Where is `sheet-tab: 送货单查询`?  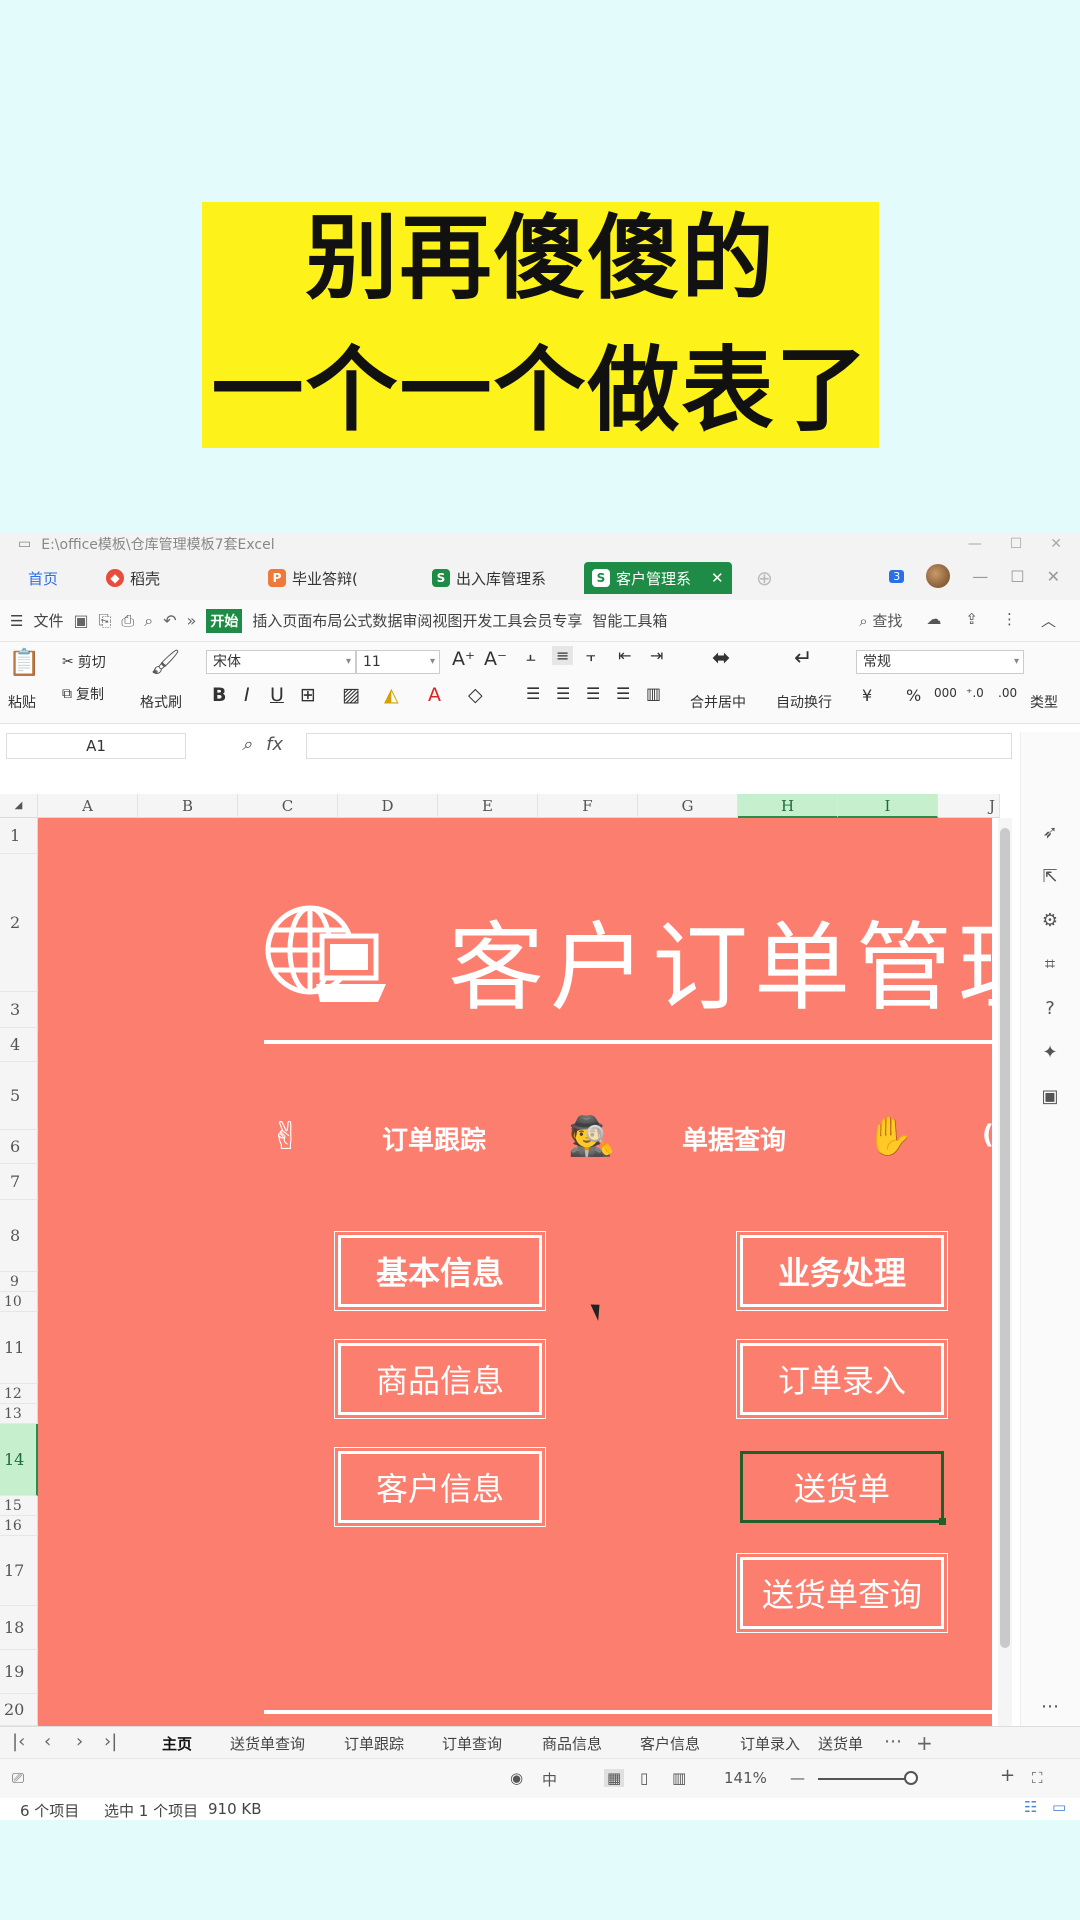 sheet-tab: 送货单查询 is located at coordinates (267, 1743).